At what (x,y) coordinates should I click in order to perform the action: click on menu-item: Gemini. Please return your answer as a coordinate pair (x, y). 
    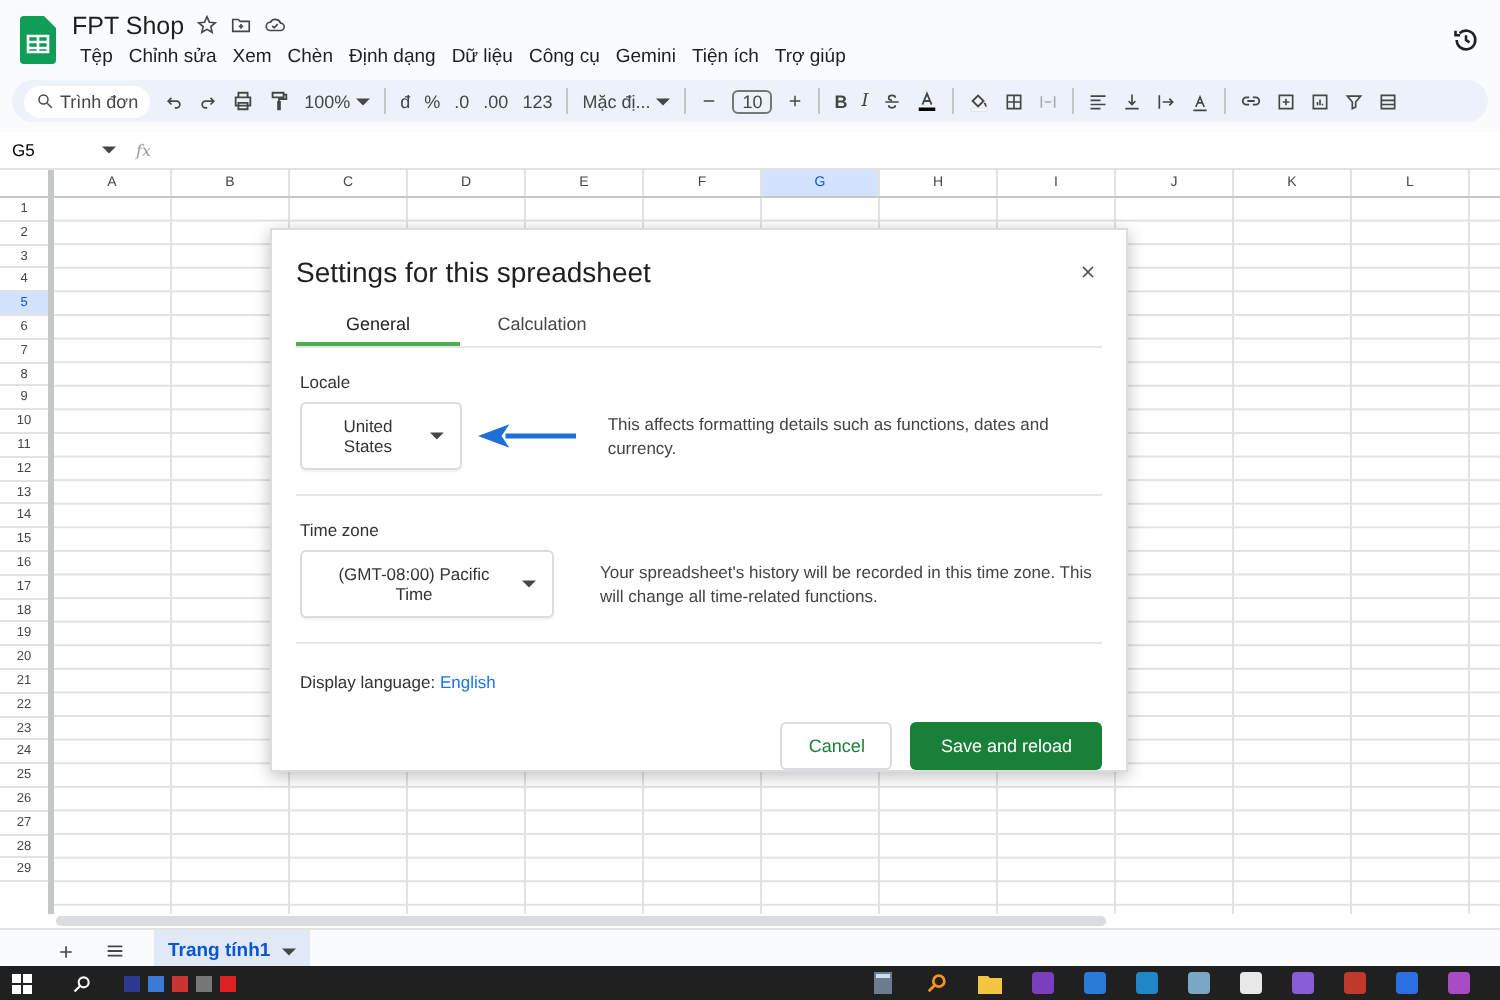
    Looking at the image, I should click on (645, 56).